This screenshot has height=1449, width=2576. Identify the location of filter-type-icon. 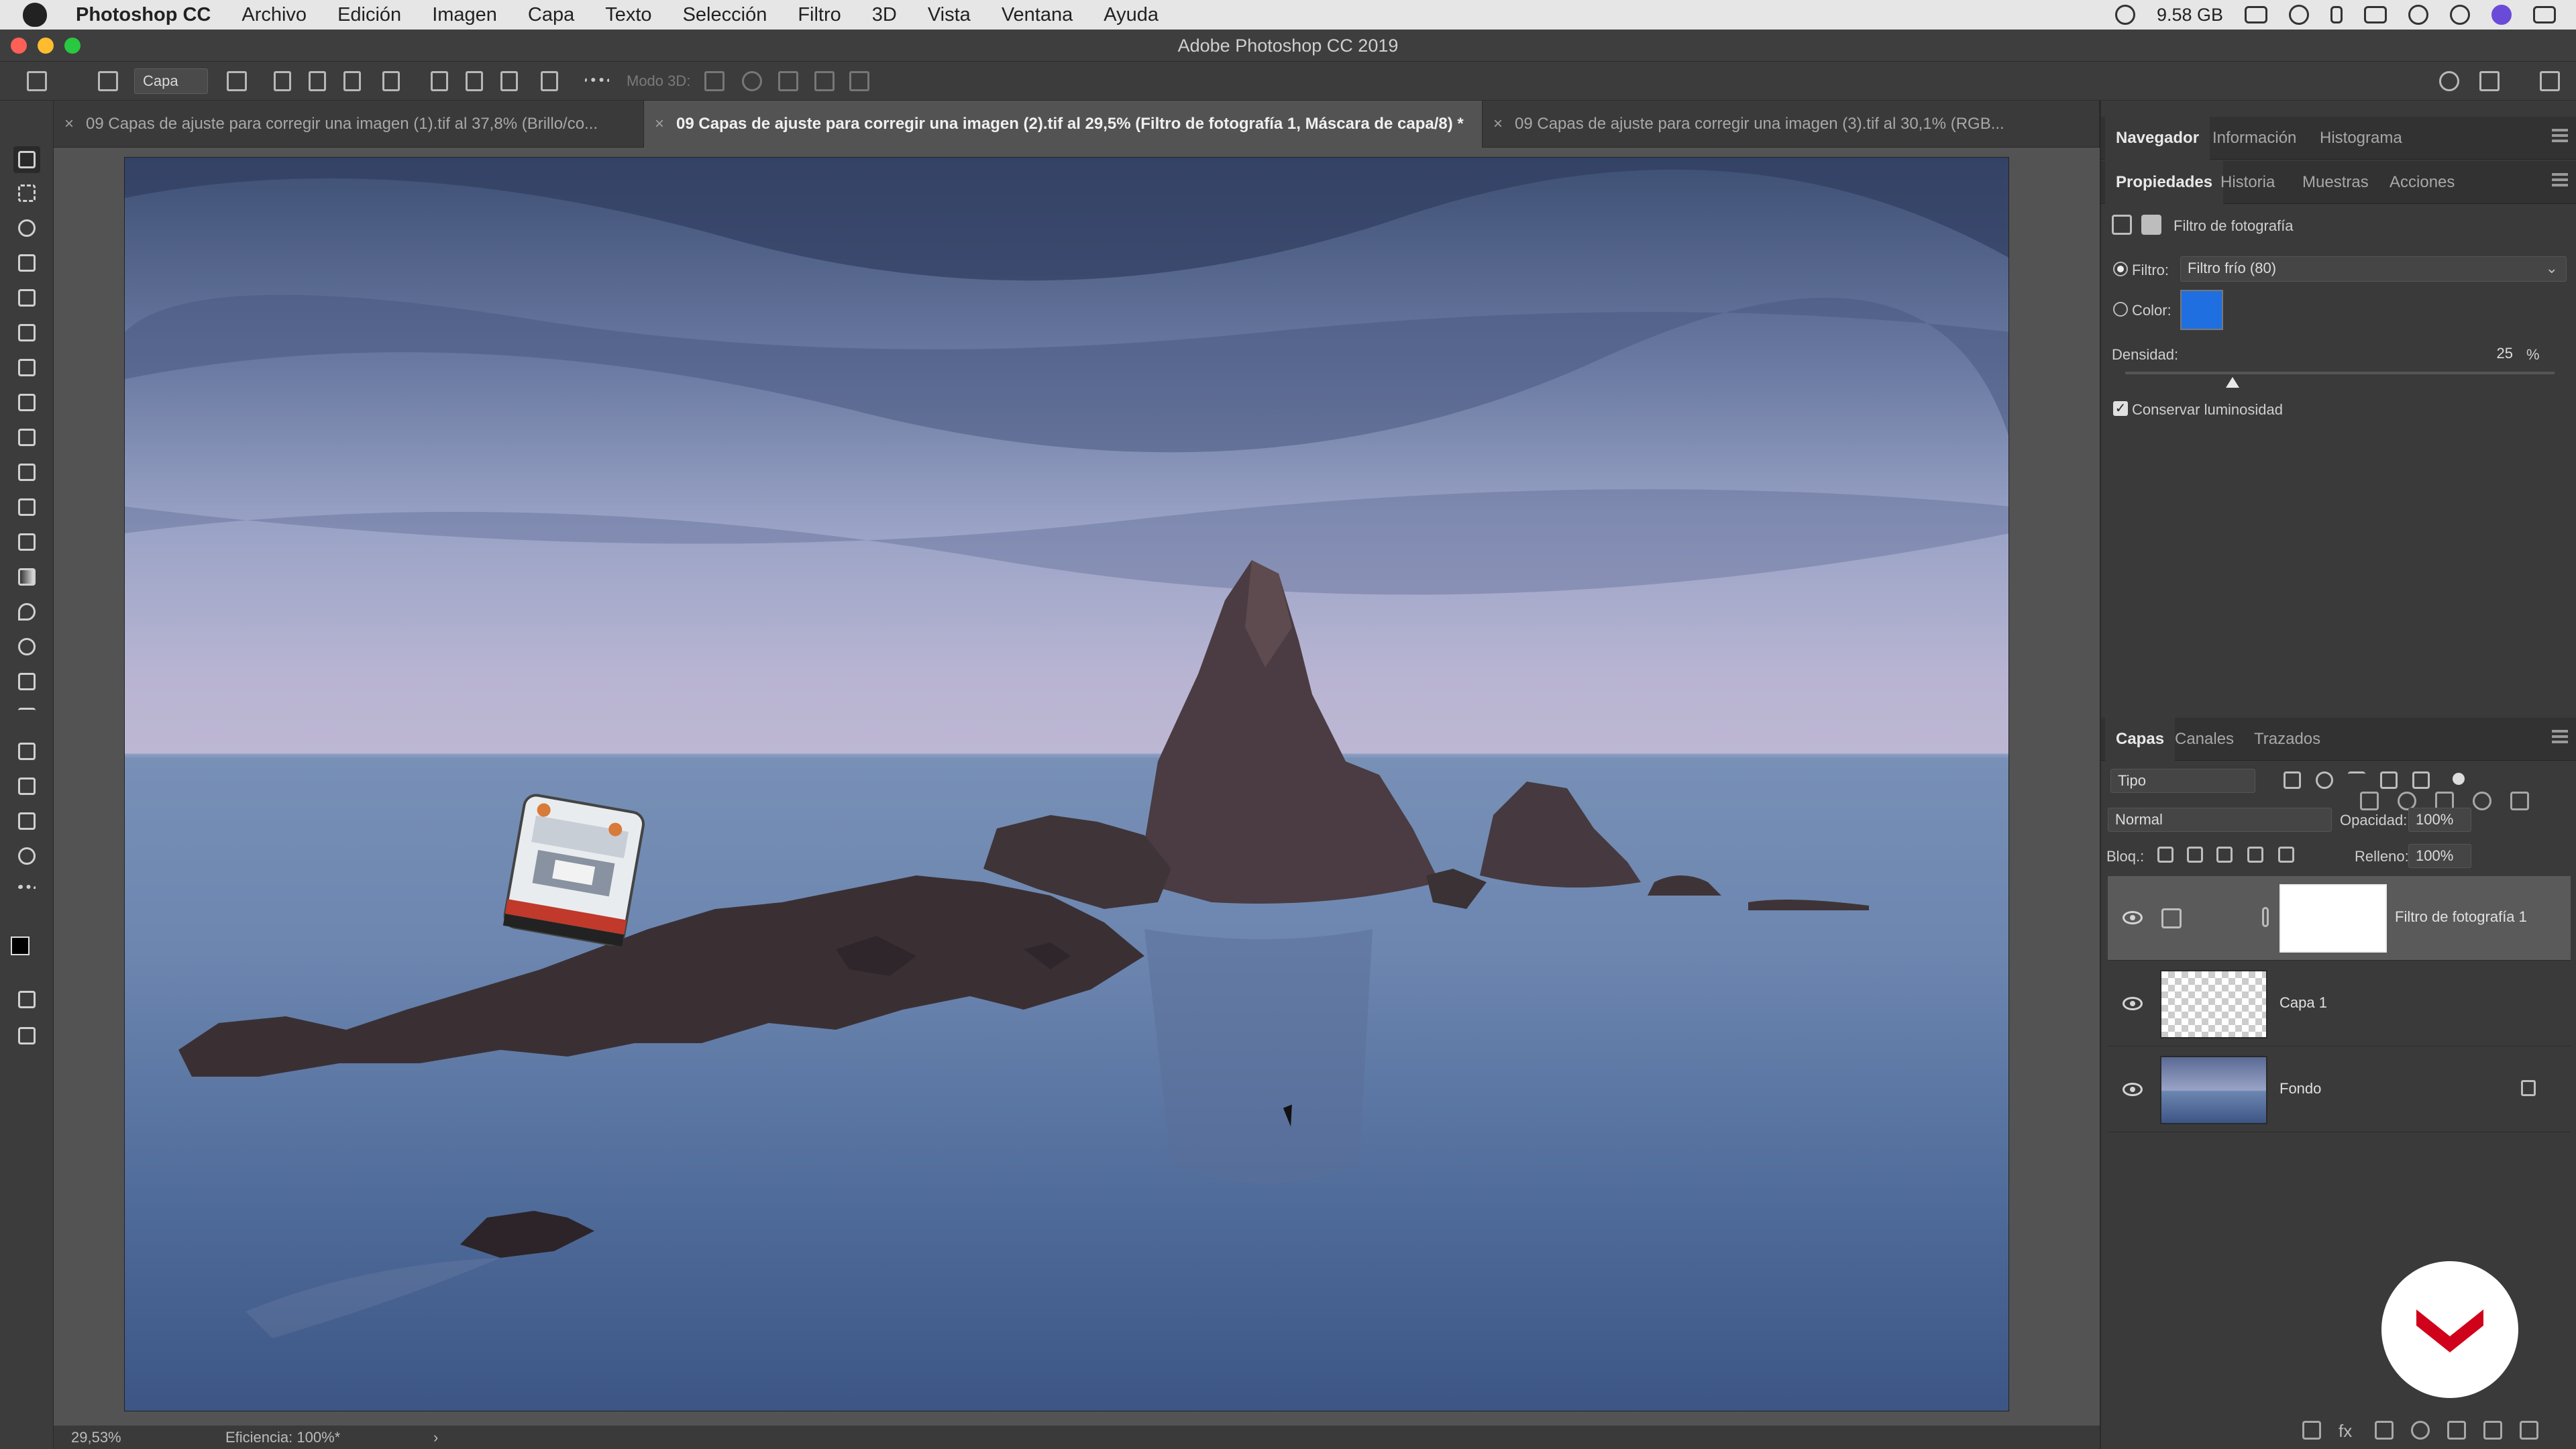
(2356, 780).